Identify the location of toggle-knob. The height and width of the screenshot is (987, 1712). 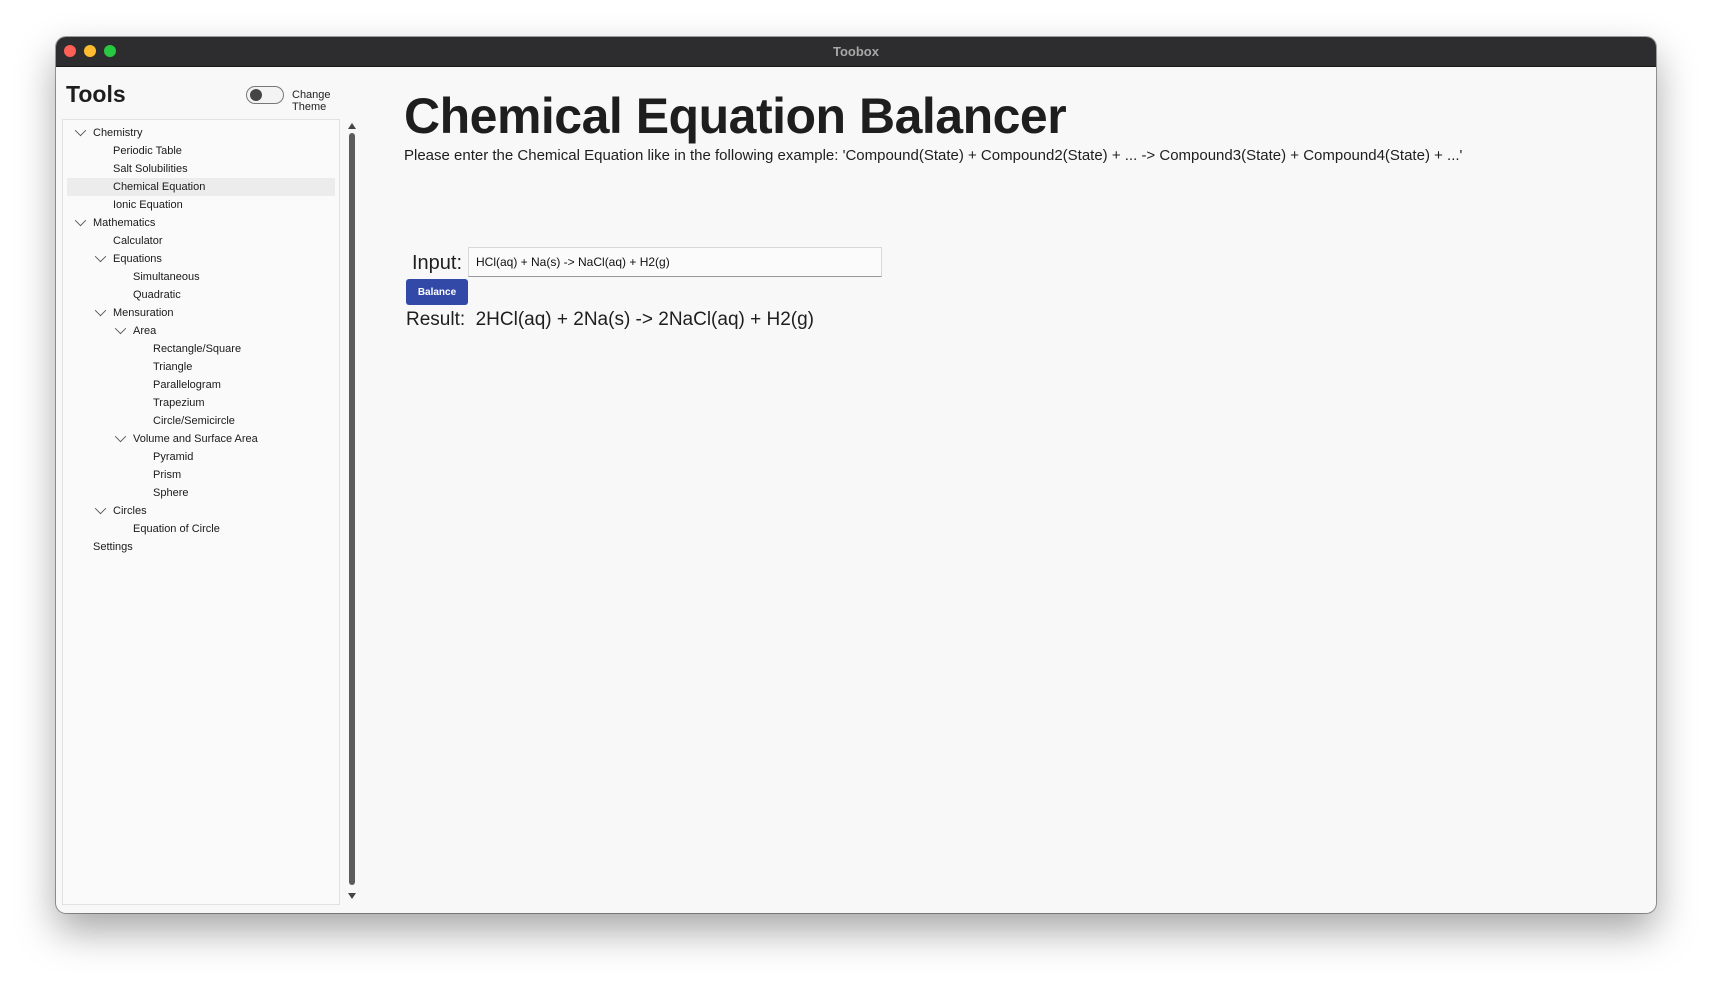
(256, 95).